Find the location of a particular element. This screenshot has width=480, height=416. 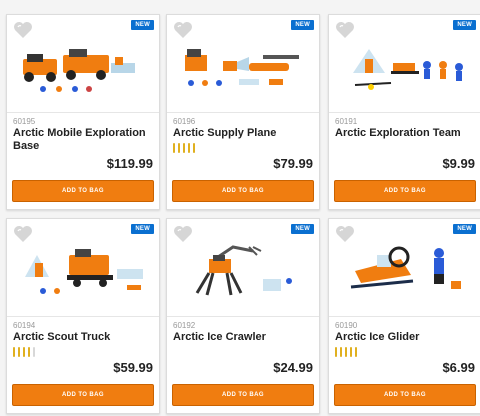

product-sku: 60190 is located at coordinates (346, 325).